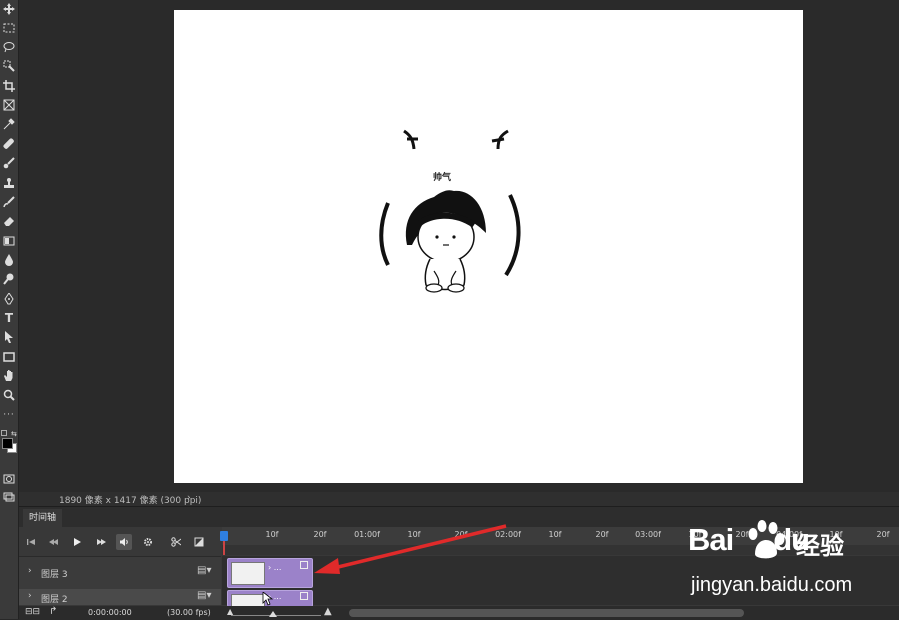  I want to click on mouse-cursor-icon, so click(268, 599).